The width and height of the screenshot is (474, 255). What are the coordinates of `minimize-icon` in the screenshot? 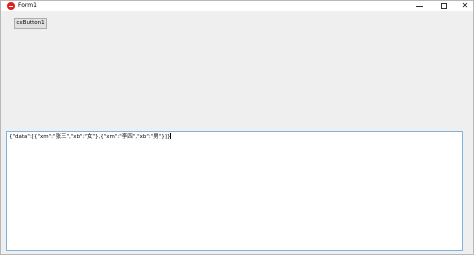 It's located at (419, 6).